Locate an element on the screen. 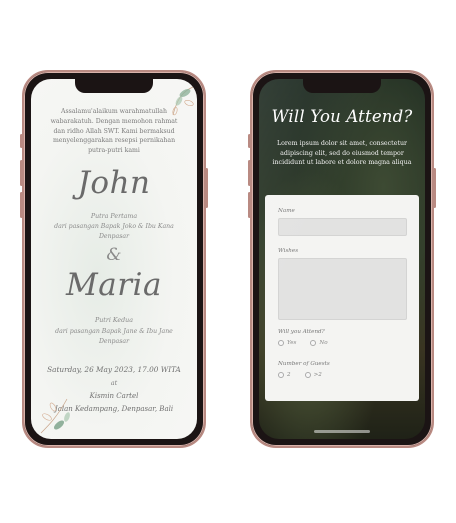  attend-no-radio: No is located at coordinates (319, 343).